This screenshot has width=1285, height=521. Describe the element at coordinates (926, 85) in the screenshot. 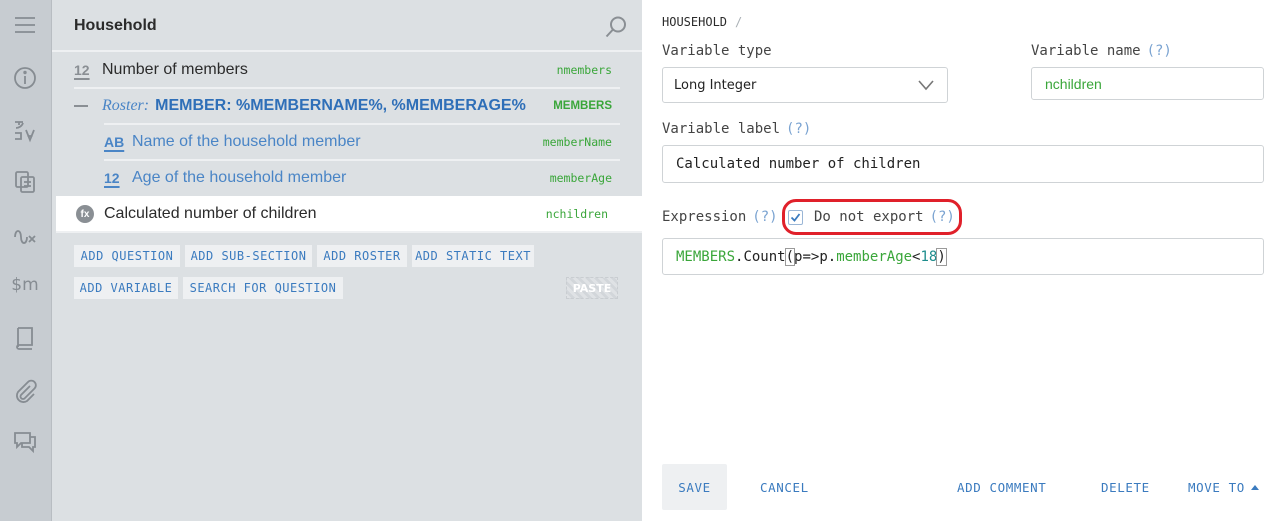

I see `chevron-down-icon` at that location.